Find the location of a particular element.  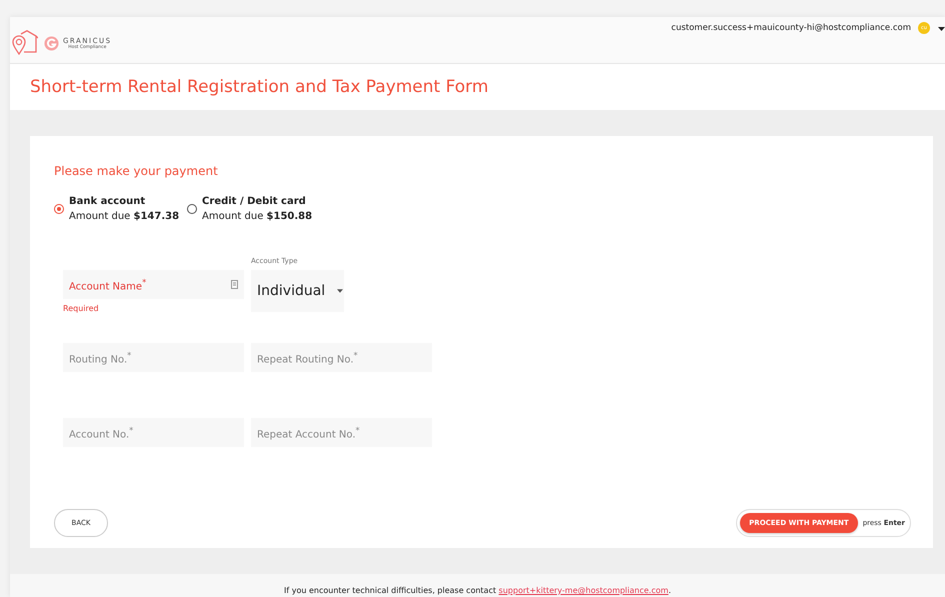

amount-due: Amount due $147.38 is located at coordinates (124, 217).